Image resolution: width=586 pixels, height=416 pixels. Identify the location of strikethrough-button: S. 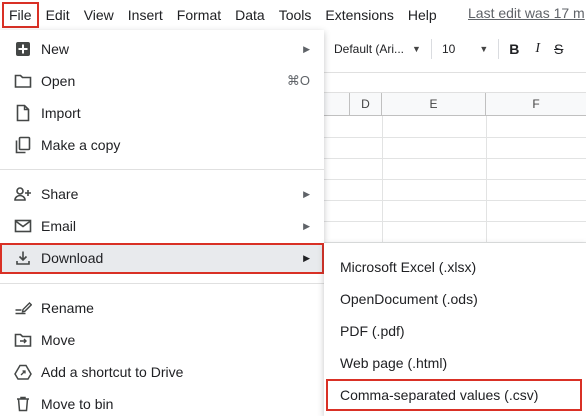
(558, 49).